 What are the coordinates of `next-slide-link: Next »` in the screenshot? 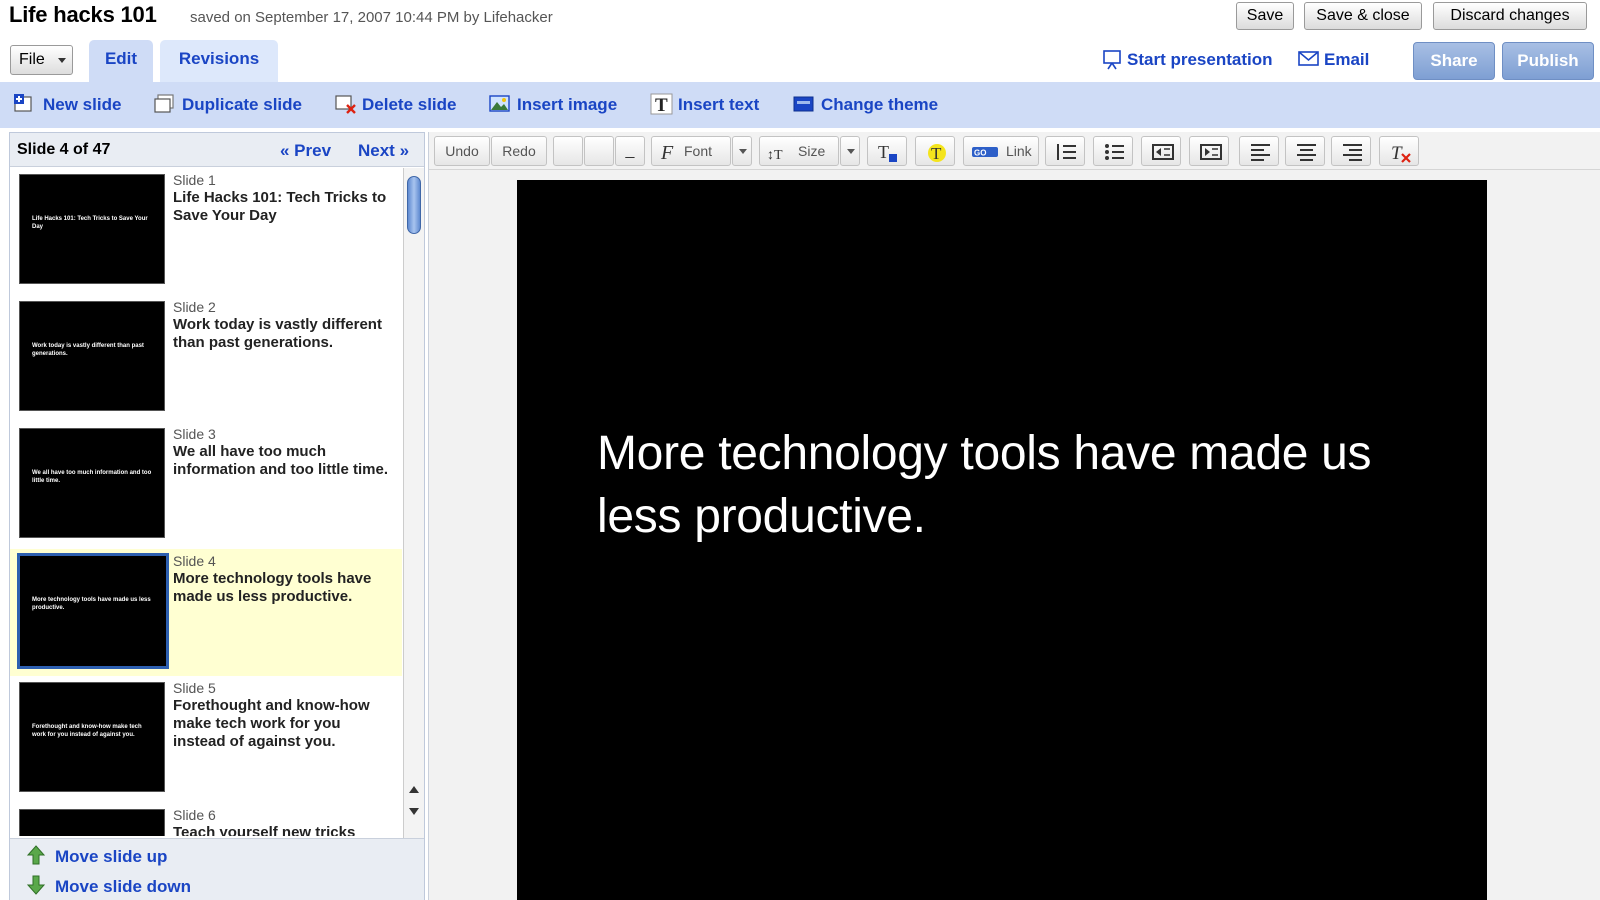 It's located at (383, 151).